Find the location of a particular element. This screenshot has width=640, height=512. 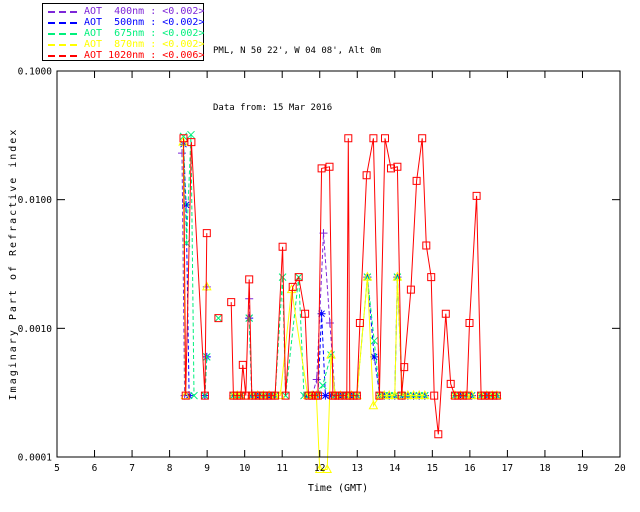

legend-item-label: AOT 675nm : <0.002> is located at coordinates (144, 33).